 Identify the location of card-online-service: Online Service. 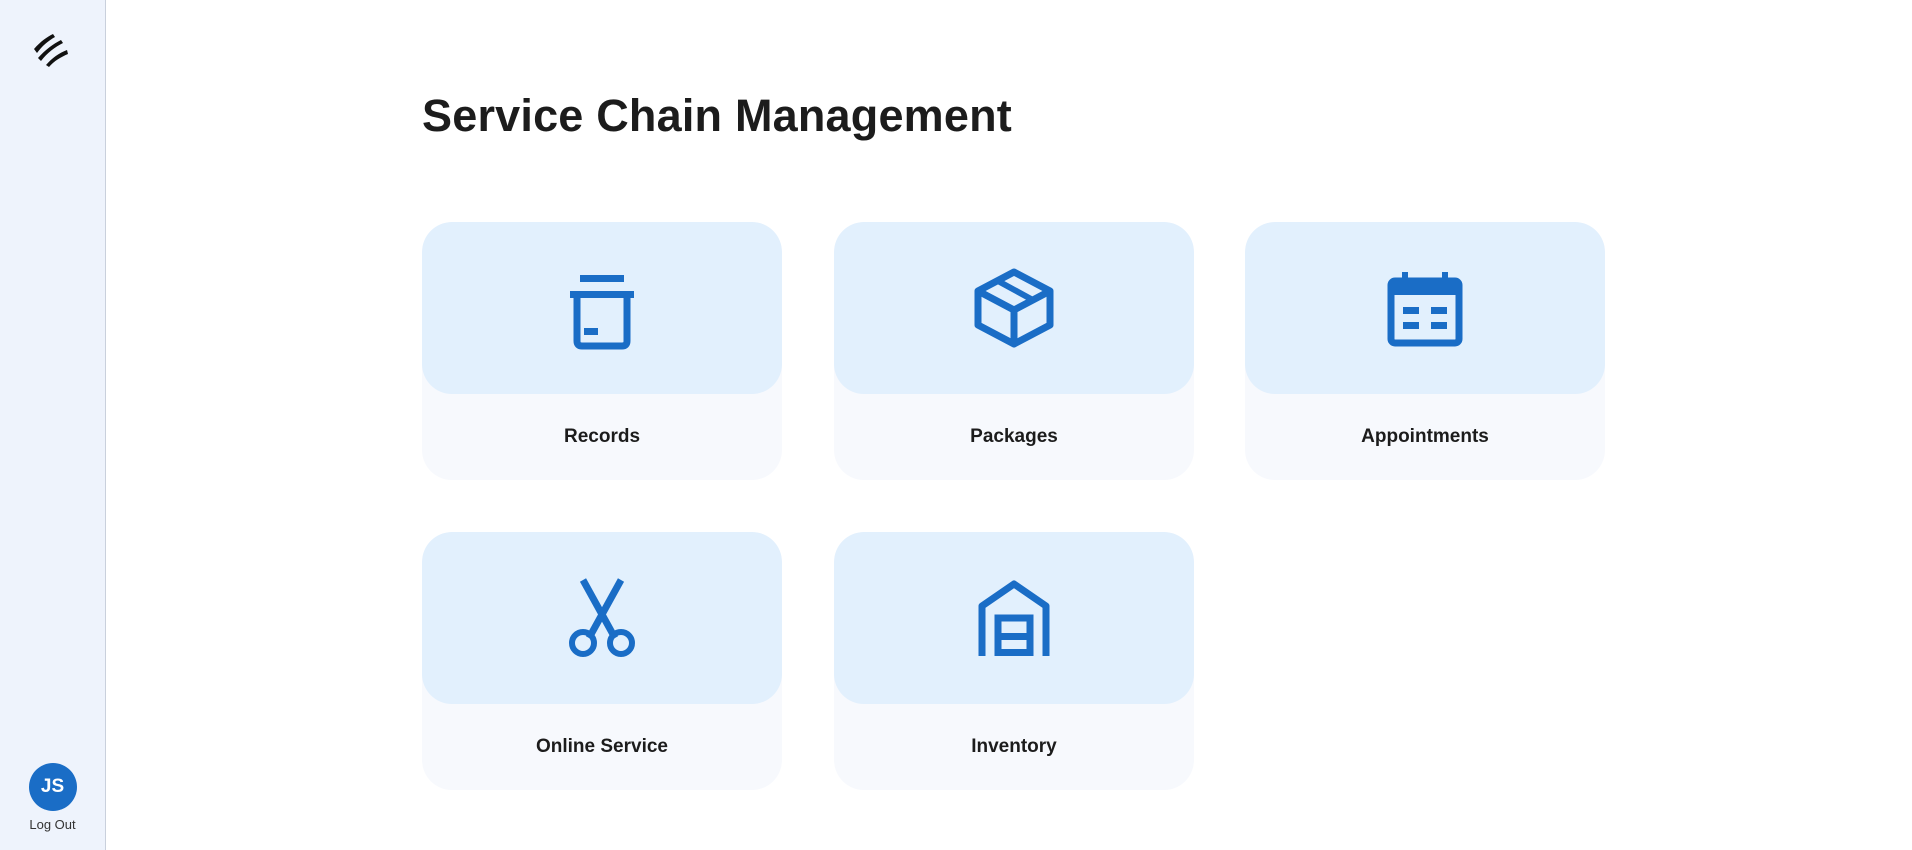
(602, 661).